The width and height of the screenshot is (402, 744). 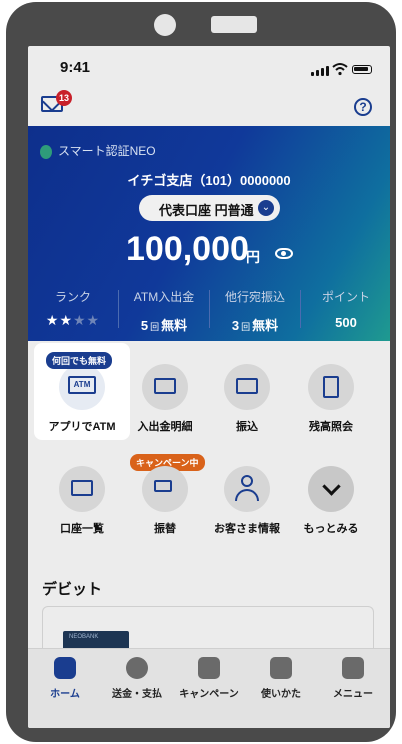 I want to click on account-stats: ランク ★★★★ ATM入出金 5 回無料 他行宛振込 3 回無料 ポイント 500, so click(x=209, y=313).